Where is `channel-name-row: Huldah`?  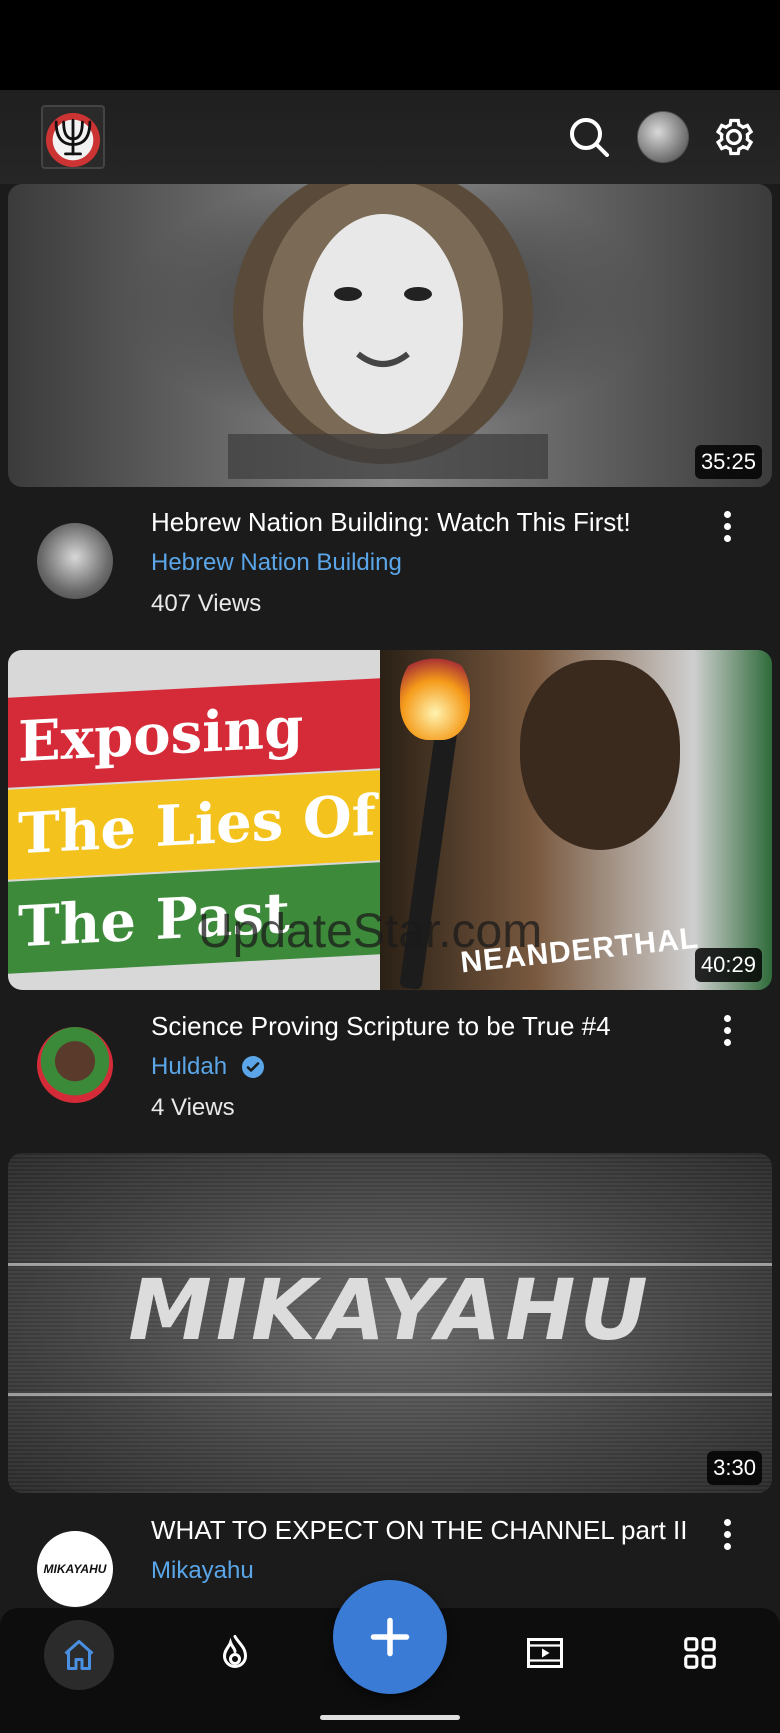 channel-name-row: Huldah is located at coordinates (208, 1067).